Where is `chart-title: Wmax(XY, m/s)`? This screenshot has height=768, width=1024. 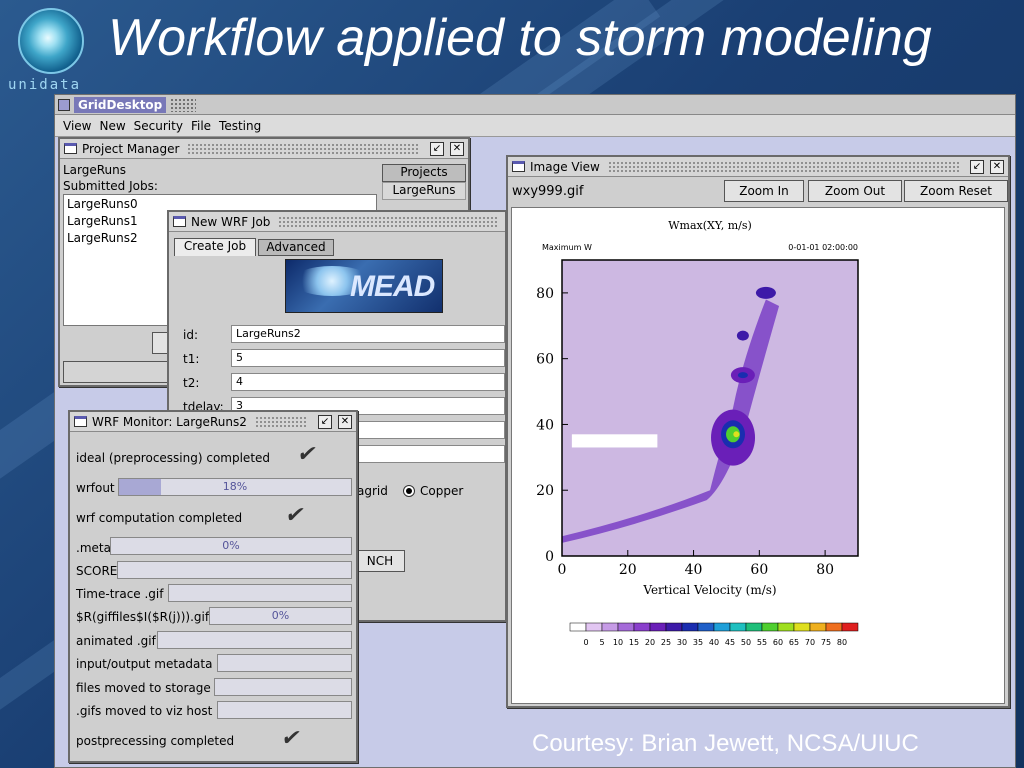 chart-title: Wmax(XY, m/s) is located at coordinates (710, 225).